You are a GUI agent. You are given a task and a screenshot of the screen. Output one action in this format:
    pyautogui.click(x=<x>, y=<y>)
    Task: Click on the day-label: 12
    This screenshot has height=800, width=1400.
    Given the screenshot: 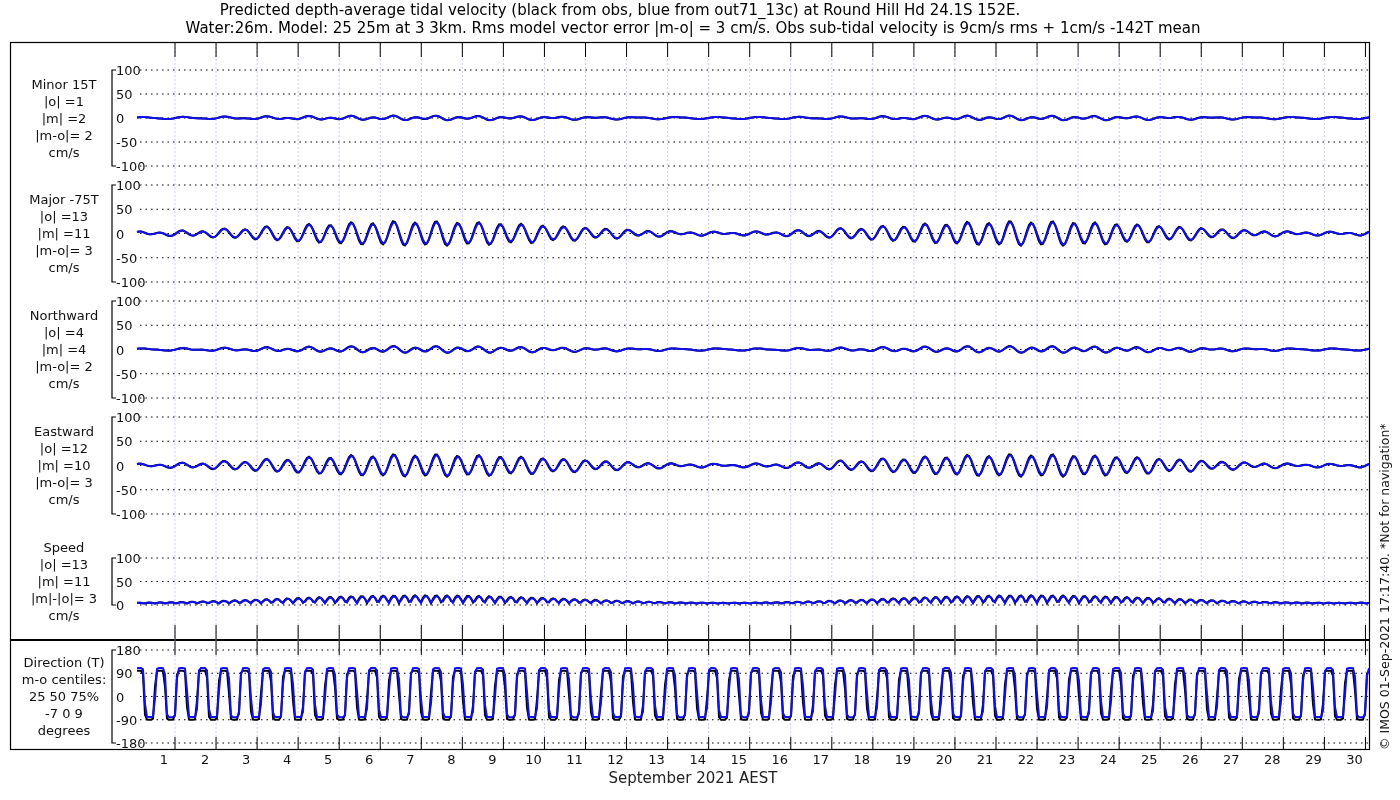 What is the action you would take?
    pyautogui.click(x=615, y=759)
    